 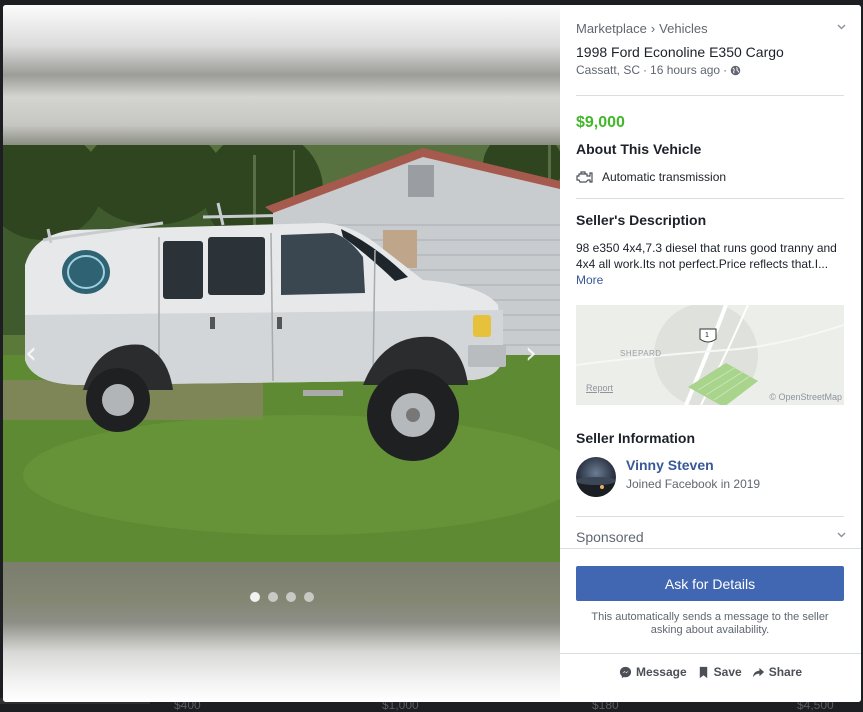 What do you see at coordinates (683, 28) in the screenshot?
I see `breadcrumb-vehicles: Vehicles` at bounding box center [683, 28].